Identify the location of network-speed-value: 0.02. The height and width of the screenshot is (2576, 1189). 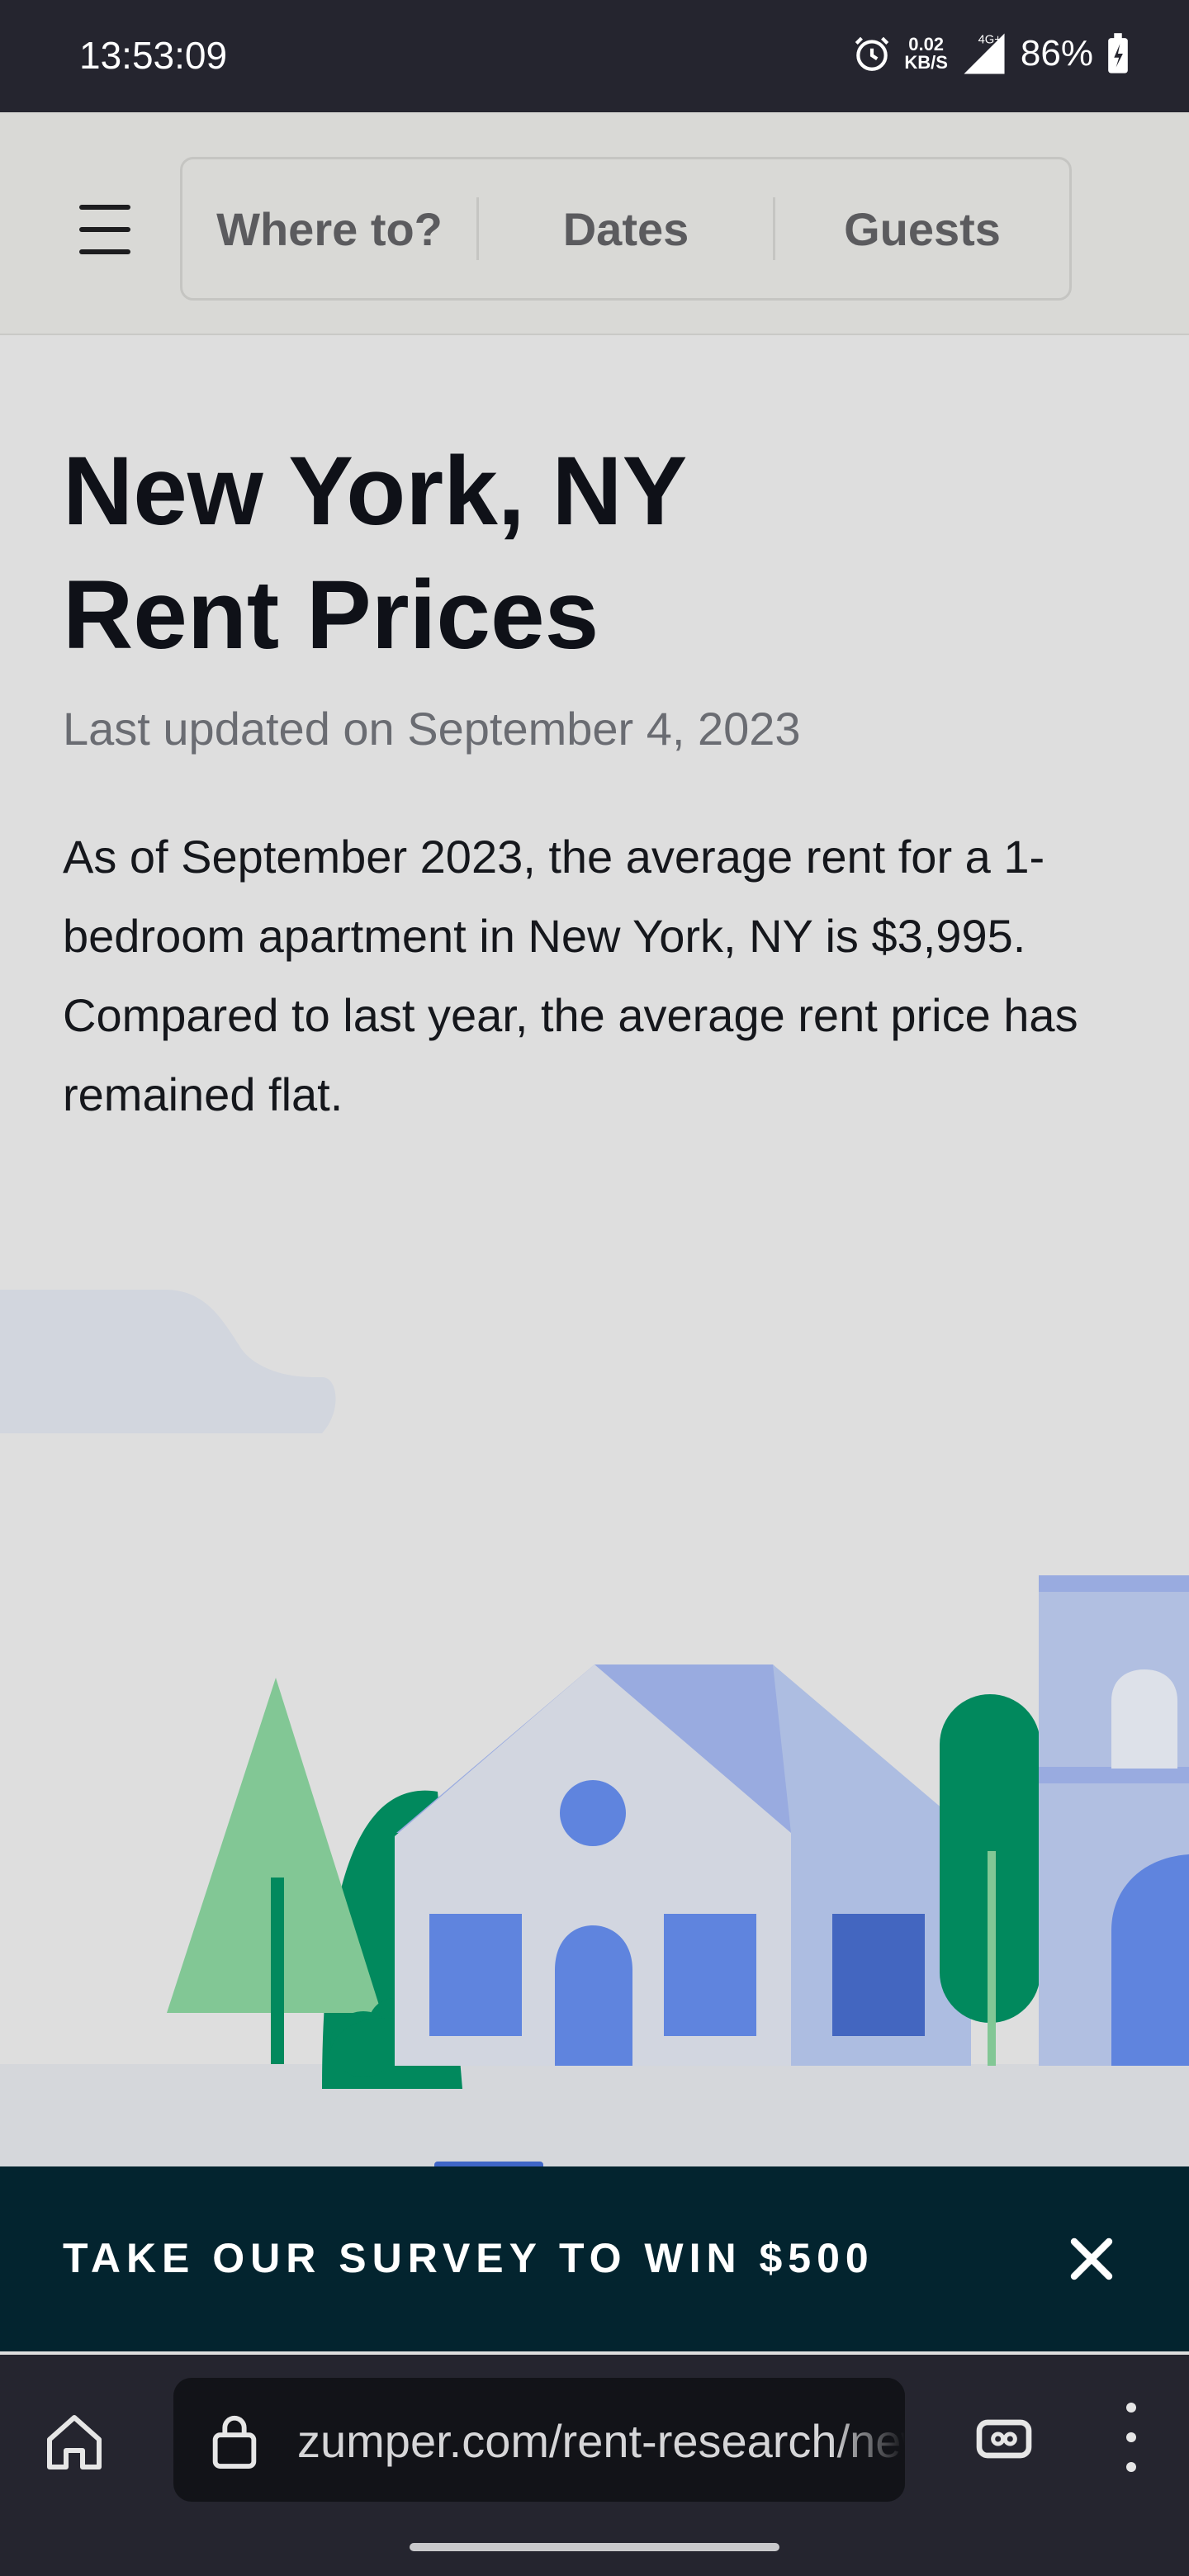
(926, 44).